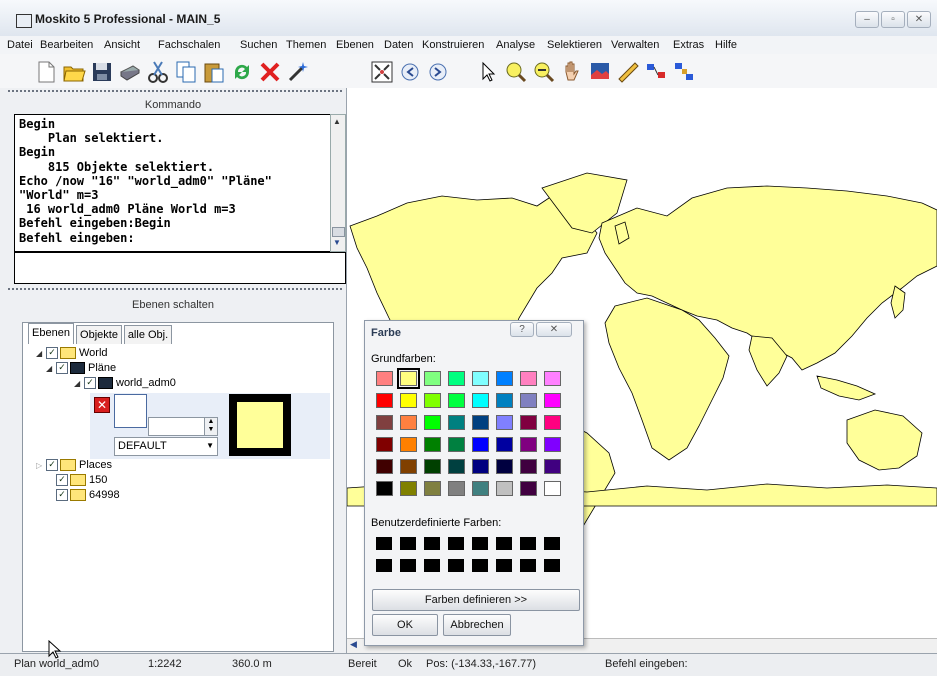 The width and height of the screenshot is (937, 676). What do you see at coordinates (600, 72) in the screenshot?
I see `layer-view-icon` at bounding box center [600, 72].